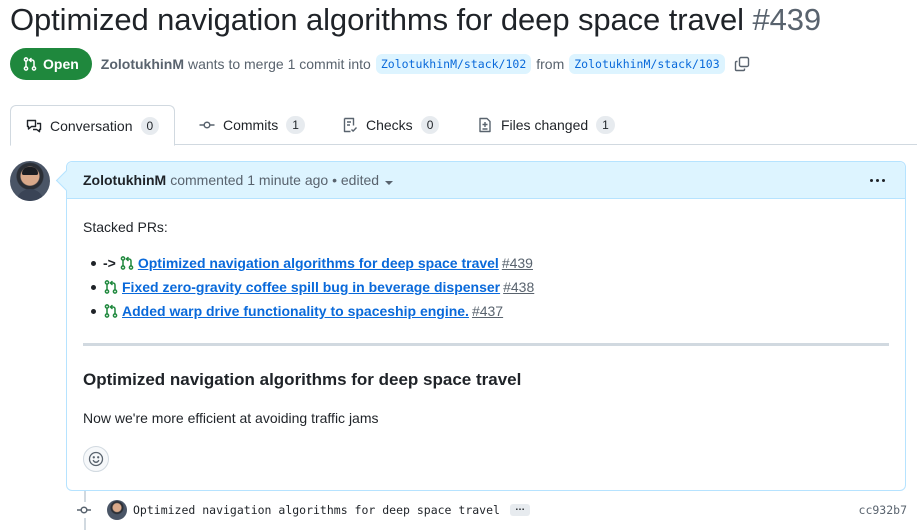 Image resolution: width=917 pixels, height=530 pixels. I want to click on tab-label: Conversation, so click(91, 125).